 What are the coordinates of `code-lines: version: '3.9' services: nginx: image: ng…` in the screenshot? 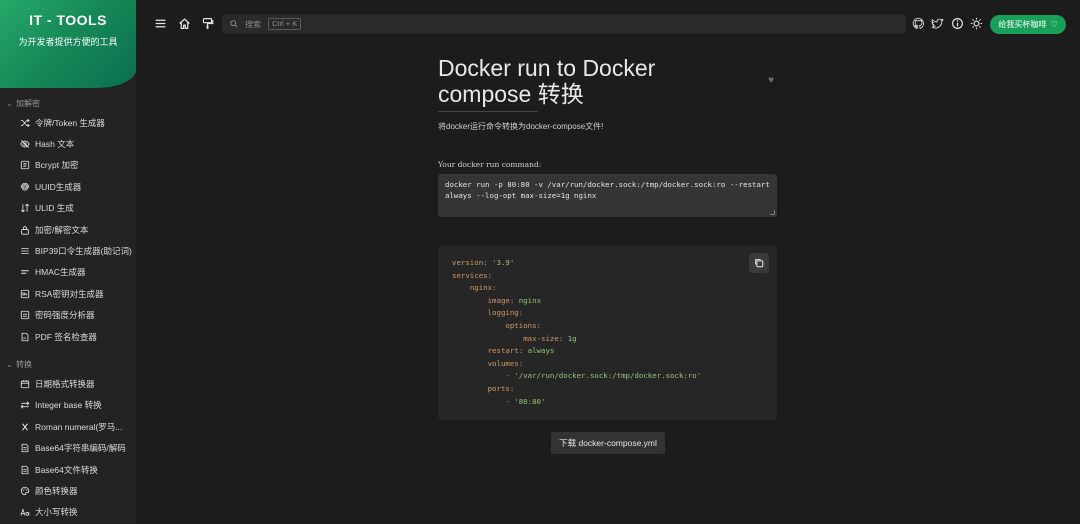 It's located at (607, 332).